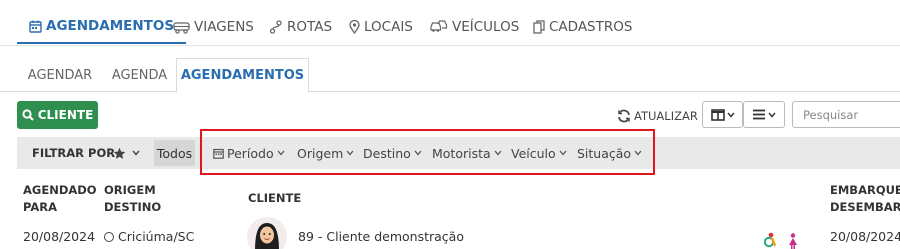 This screenshot has height=249, width=900. I want to click on accessibility-icon, so click(770, 240).